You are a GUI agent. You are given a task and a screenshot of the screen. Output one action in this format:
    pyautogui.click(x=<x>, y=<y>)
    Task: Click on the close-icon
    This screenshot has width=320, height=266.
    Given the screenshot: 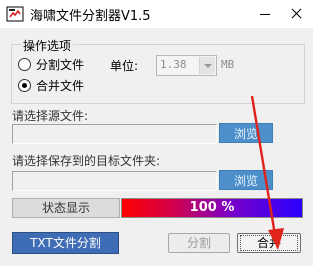 What is the action you would take?
    pyautogui.click(x=296, y=14)
    